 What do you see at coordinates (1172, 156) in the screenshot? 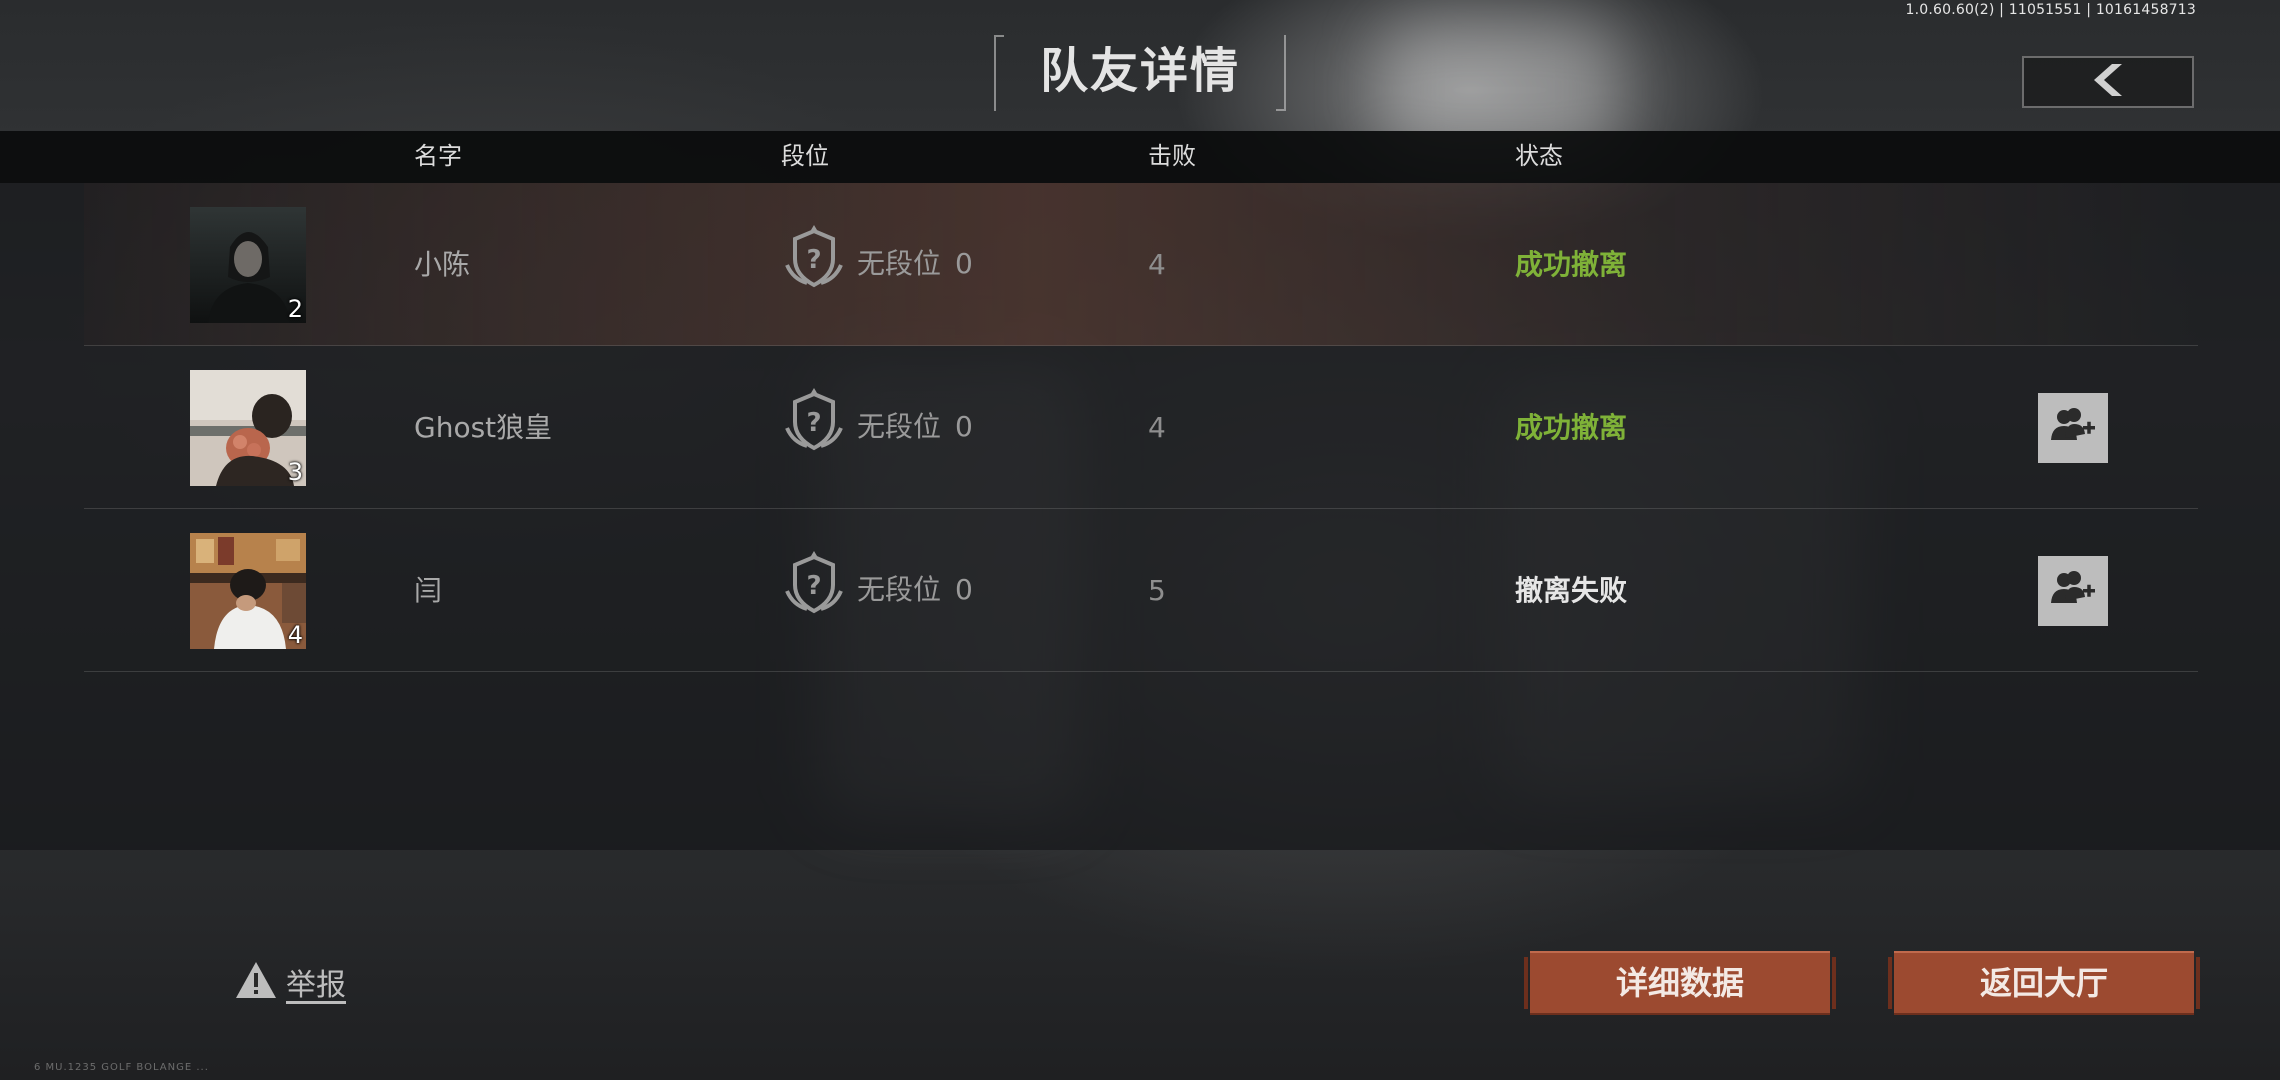
I see `column-header-kills: 击败` at bounding box center [1172, 156].